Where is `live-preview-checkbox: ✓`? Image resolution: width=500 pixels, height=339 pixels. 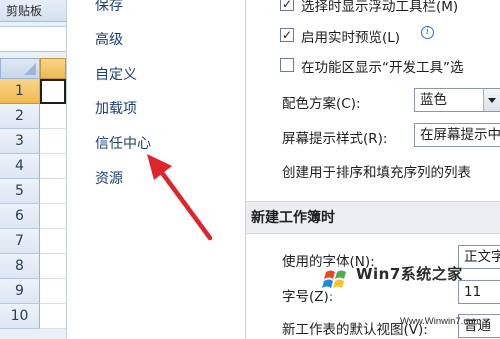 live-preview-checkbox: ✓ is located at coordinates (287, 35).